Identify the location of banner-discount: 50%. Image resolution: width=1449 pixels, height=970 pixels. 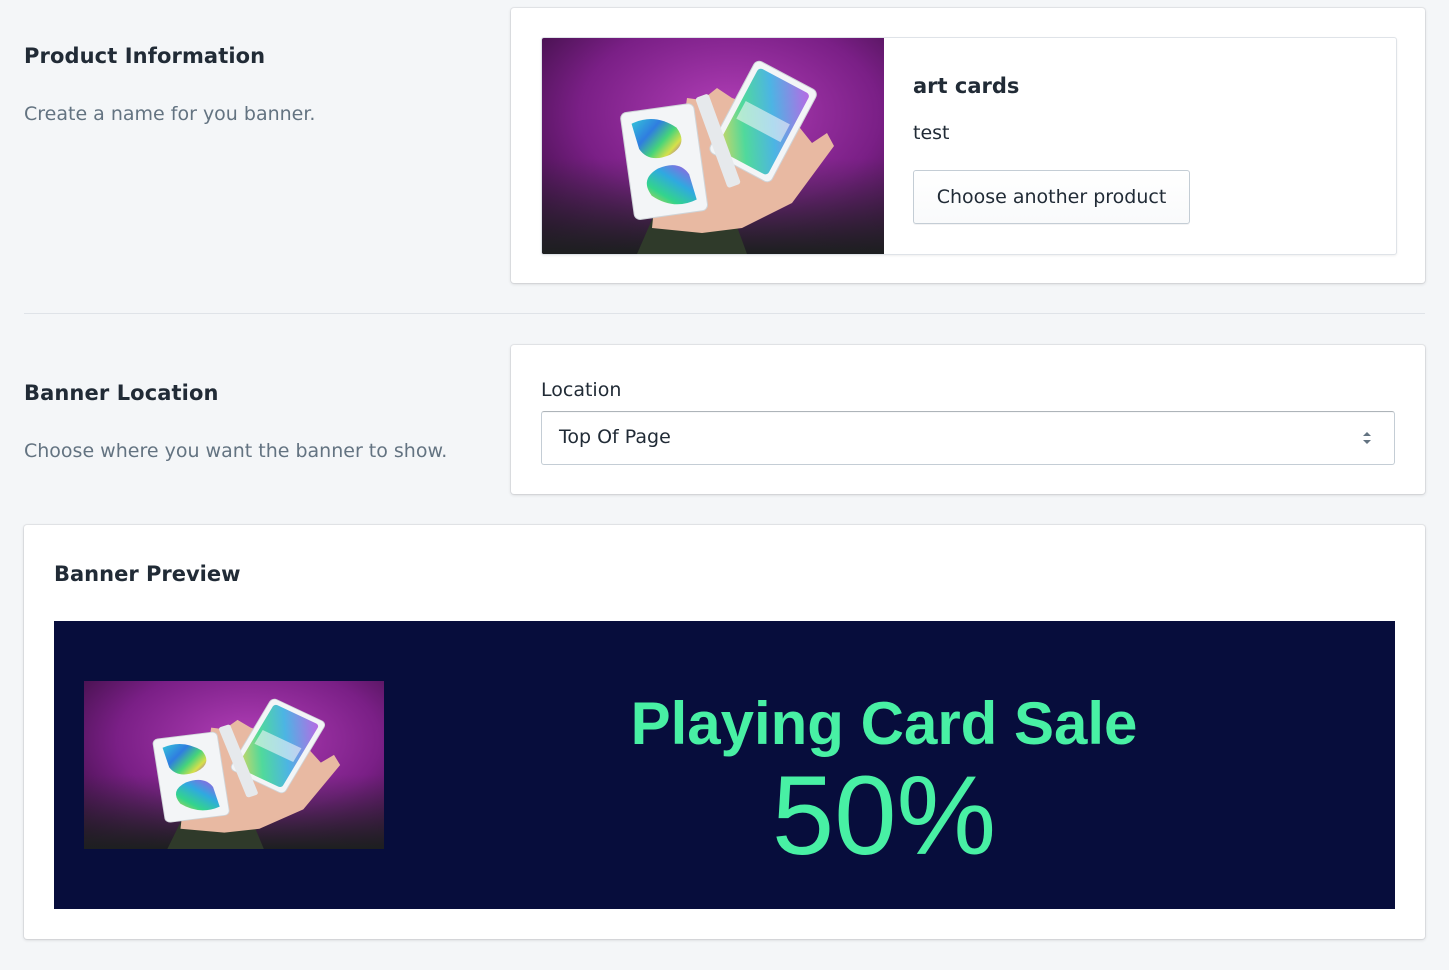
(884, 815).